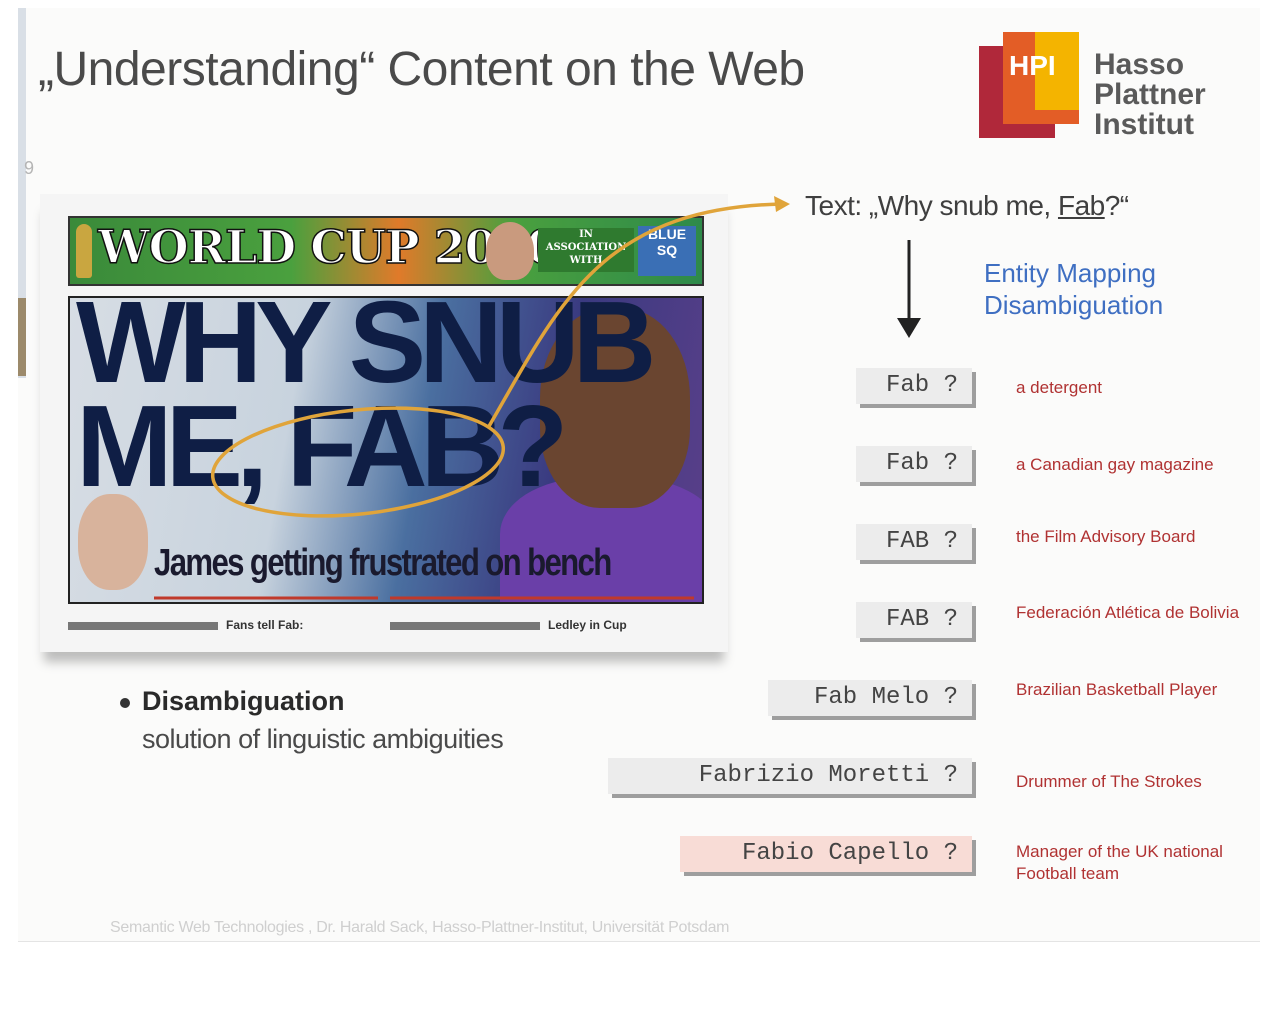  Describe the element at coordinates (782, 204) in the screenshot. I see `connector-arrowhead` at that location.